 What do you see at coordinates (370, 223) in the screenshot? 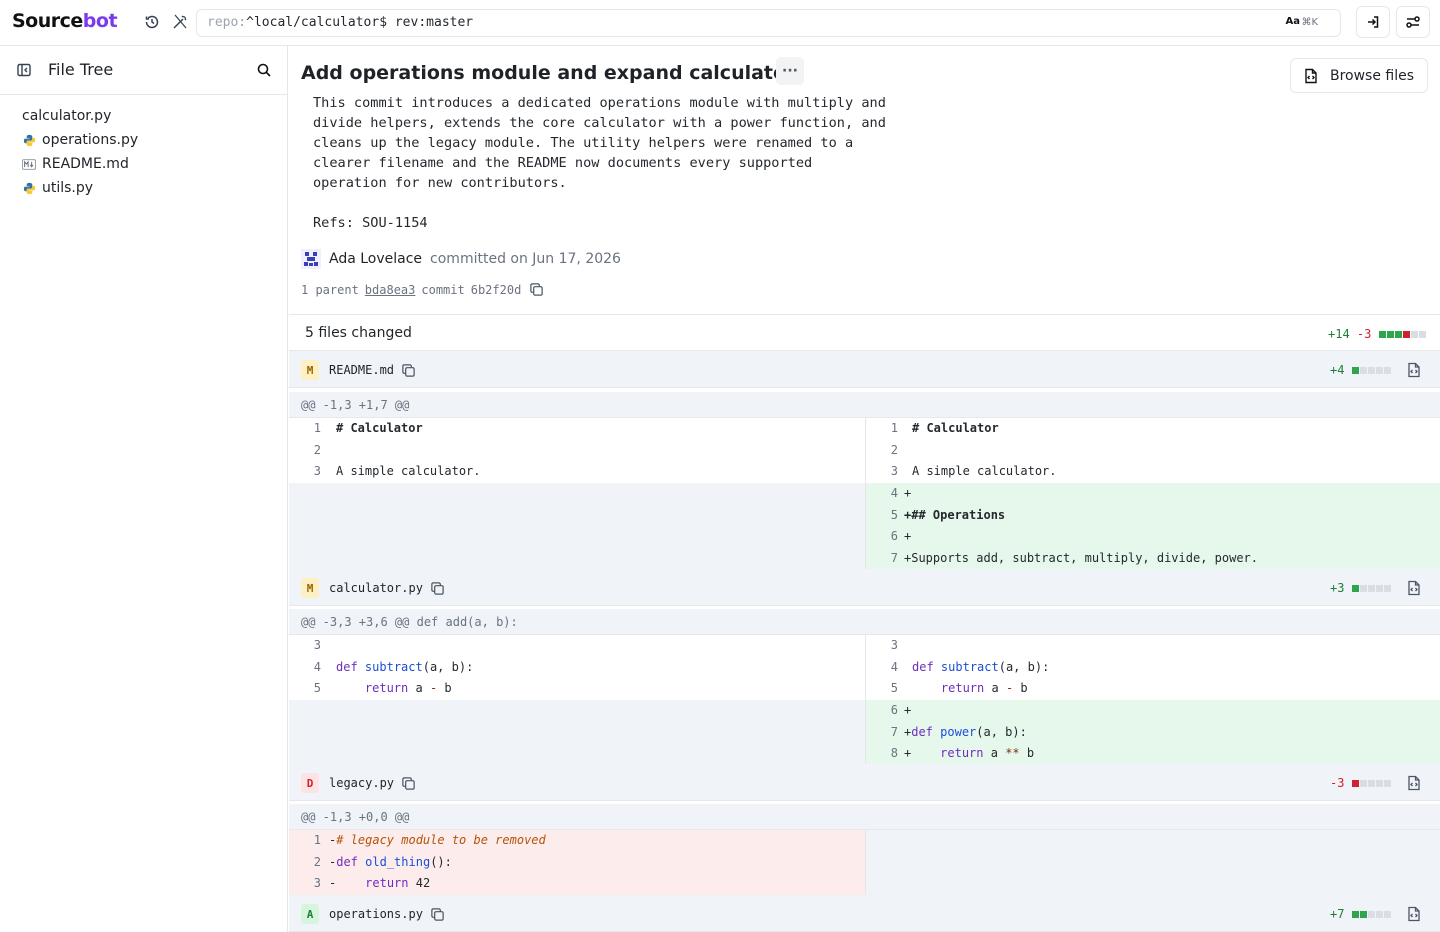
I see `commit-refs: Refs: SOU-1154` at bounding box center [370, 223].